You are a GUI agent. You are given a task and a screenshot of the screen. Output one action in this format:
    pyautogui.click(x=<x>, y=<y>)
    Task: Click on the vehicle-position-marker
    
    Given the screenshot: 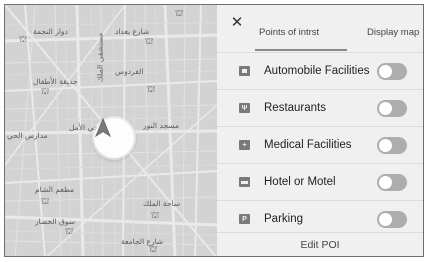 What is the action you would take?
    pyautogui.click(x=114, y=138)
    